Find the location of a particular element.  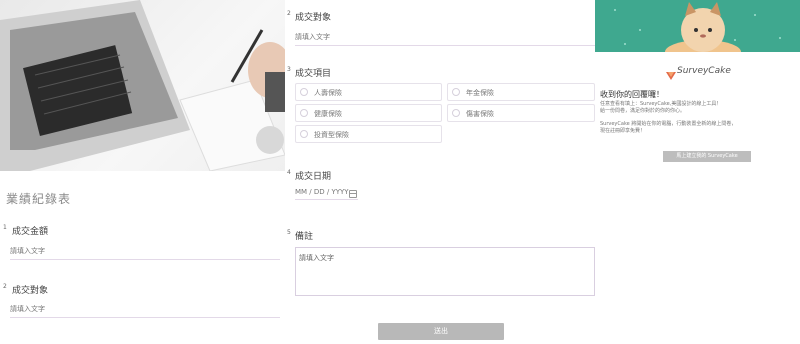

surveycake-logo-icon is located at coordinates (671, 74).